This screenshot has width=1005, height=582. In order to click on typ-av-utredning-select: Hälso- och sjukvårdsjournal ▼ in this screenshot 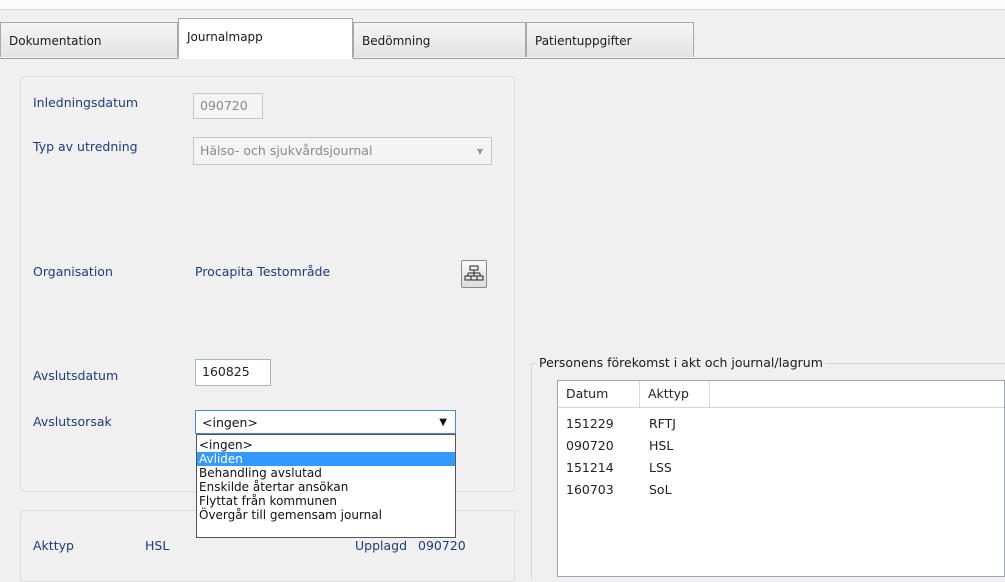, I will do `click(342, 151)`.